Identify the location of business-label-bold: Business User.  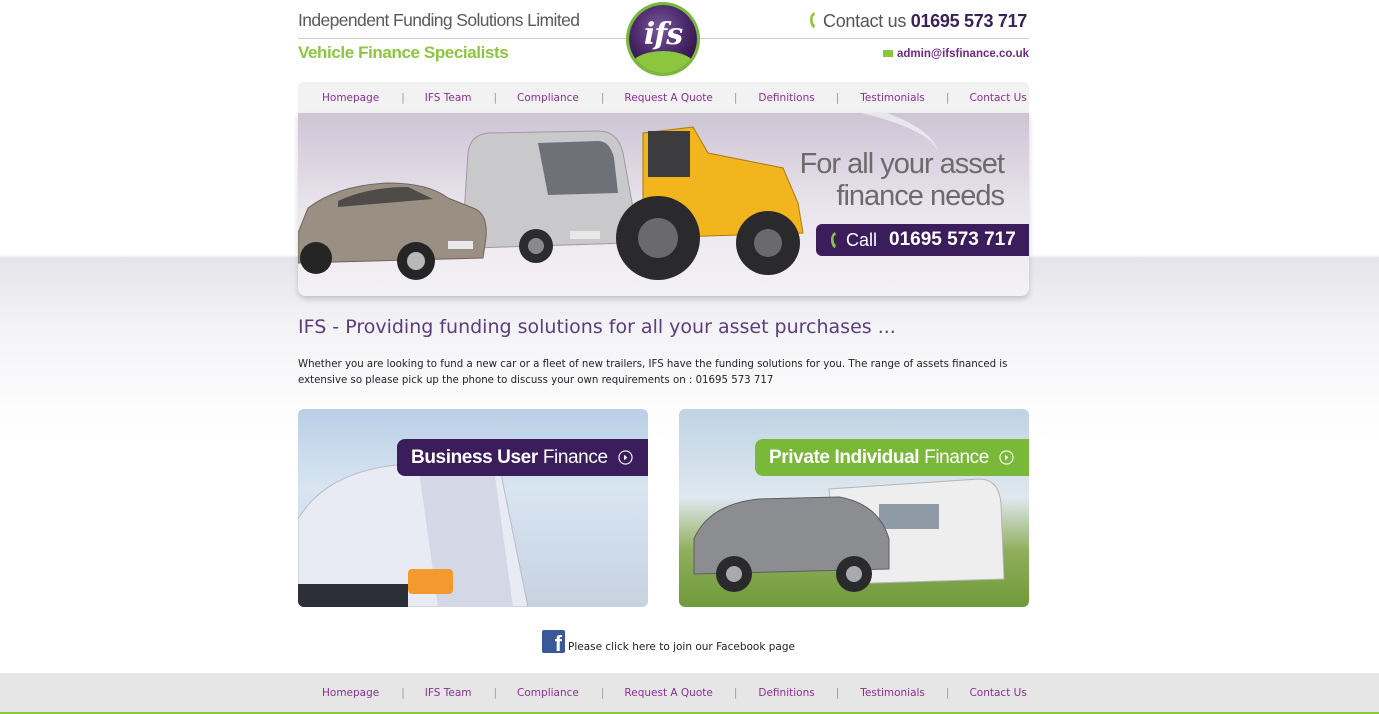
(474, 457).